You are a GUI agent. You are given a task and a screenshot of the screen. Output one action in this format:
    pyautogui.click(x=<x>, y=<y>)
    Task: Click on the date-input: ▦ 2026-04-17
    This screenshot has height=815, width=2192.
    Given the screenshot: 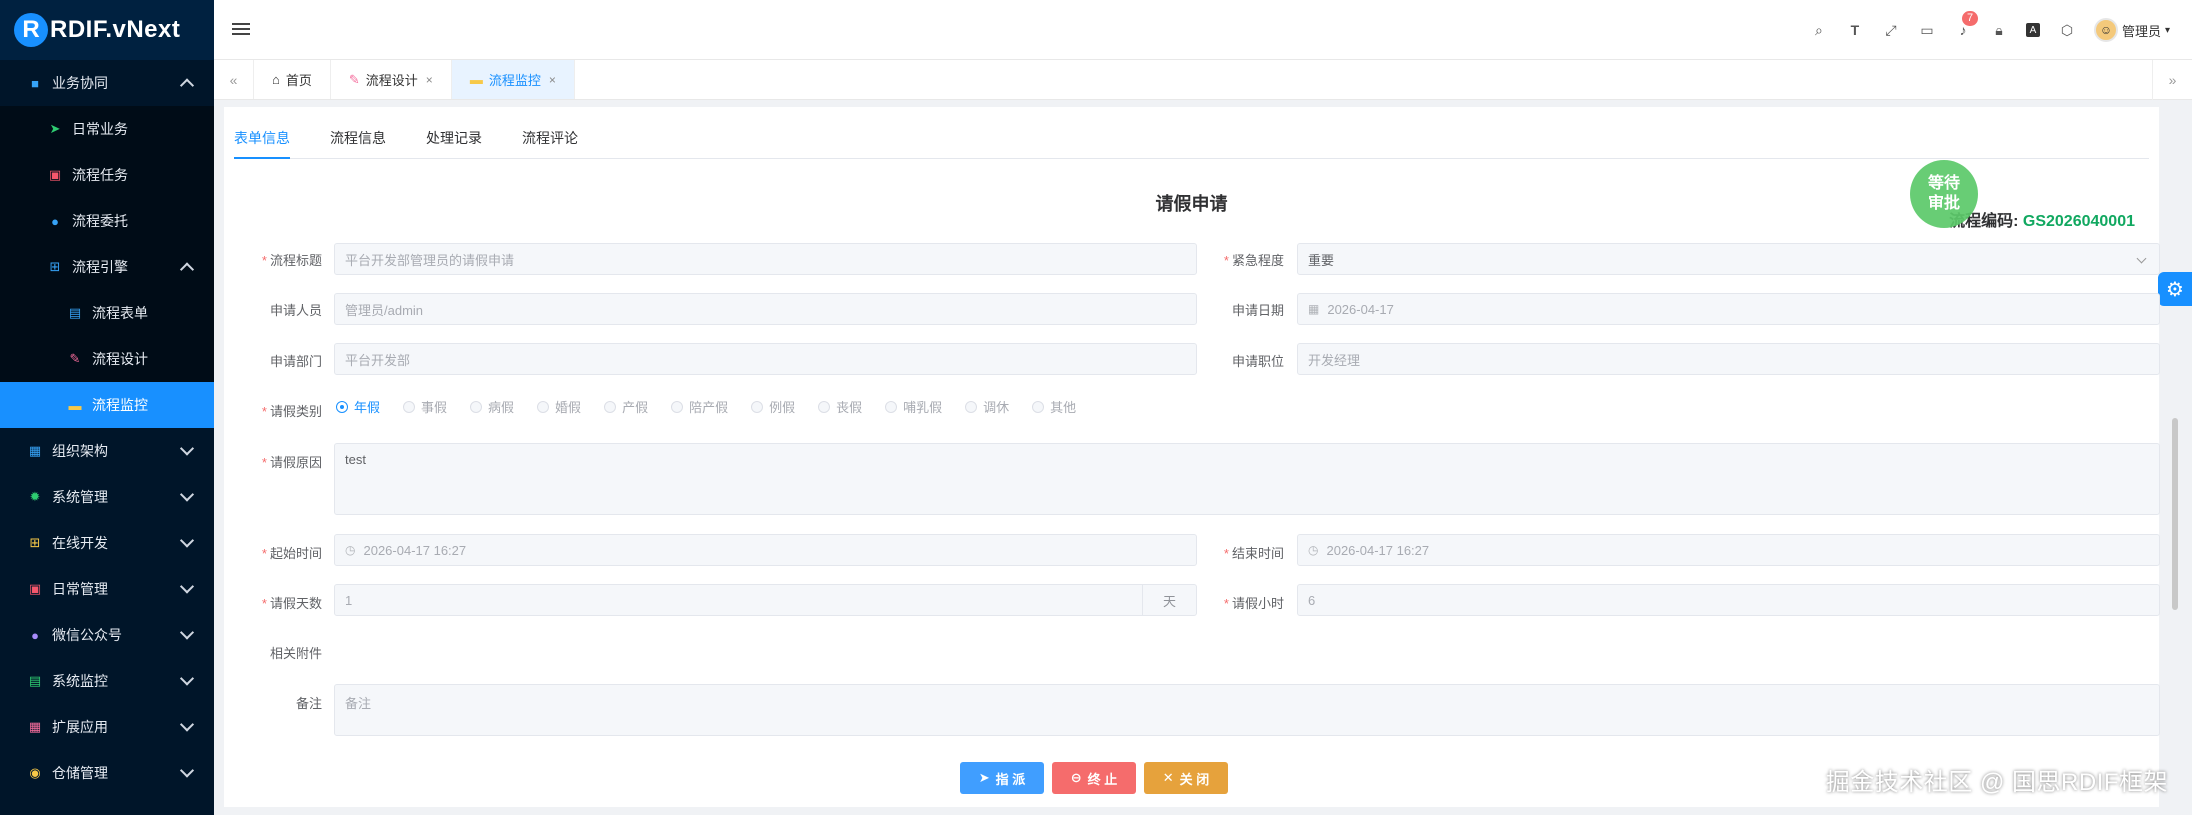 What is the action you would take?
    pyautogui.click(x=1728, y=309)
    